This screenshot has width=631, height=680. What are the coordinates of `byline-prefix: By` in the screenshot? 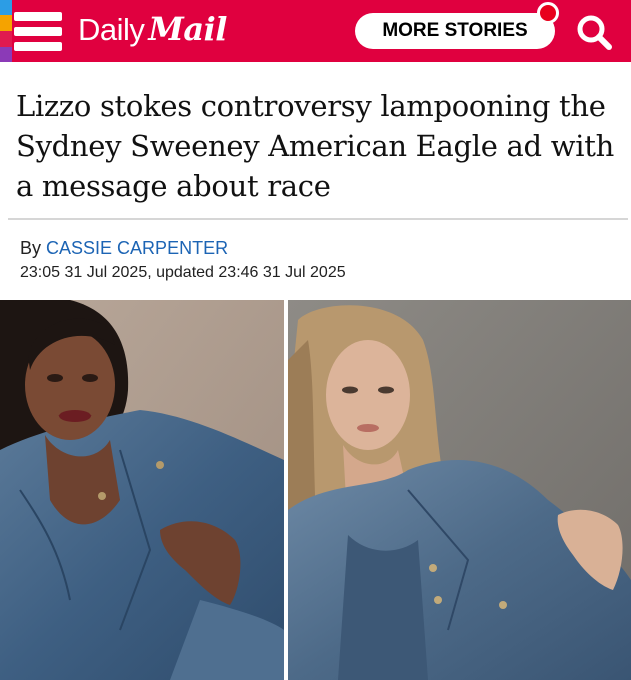 It's located at (31, 248).